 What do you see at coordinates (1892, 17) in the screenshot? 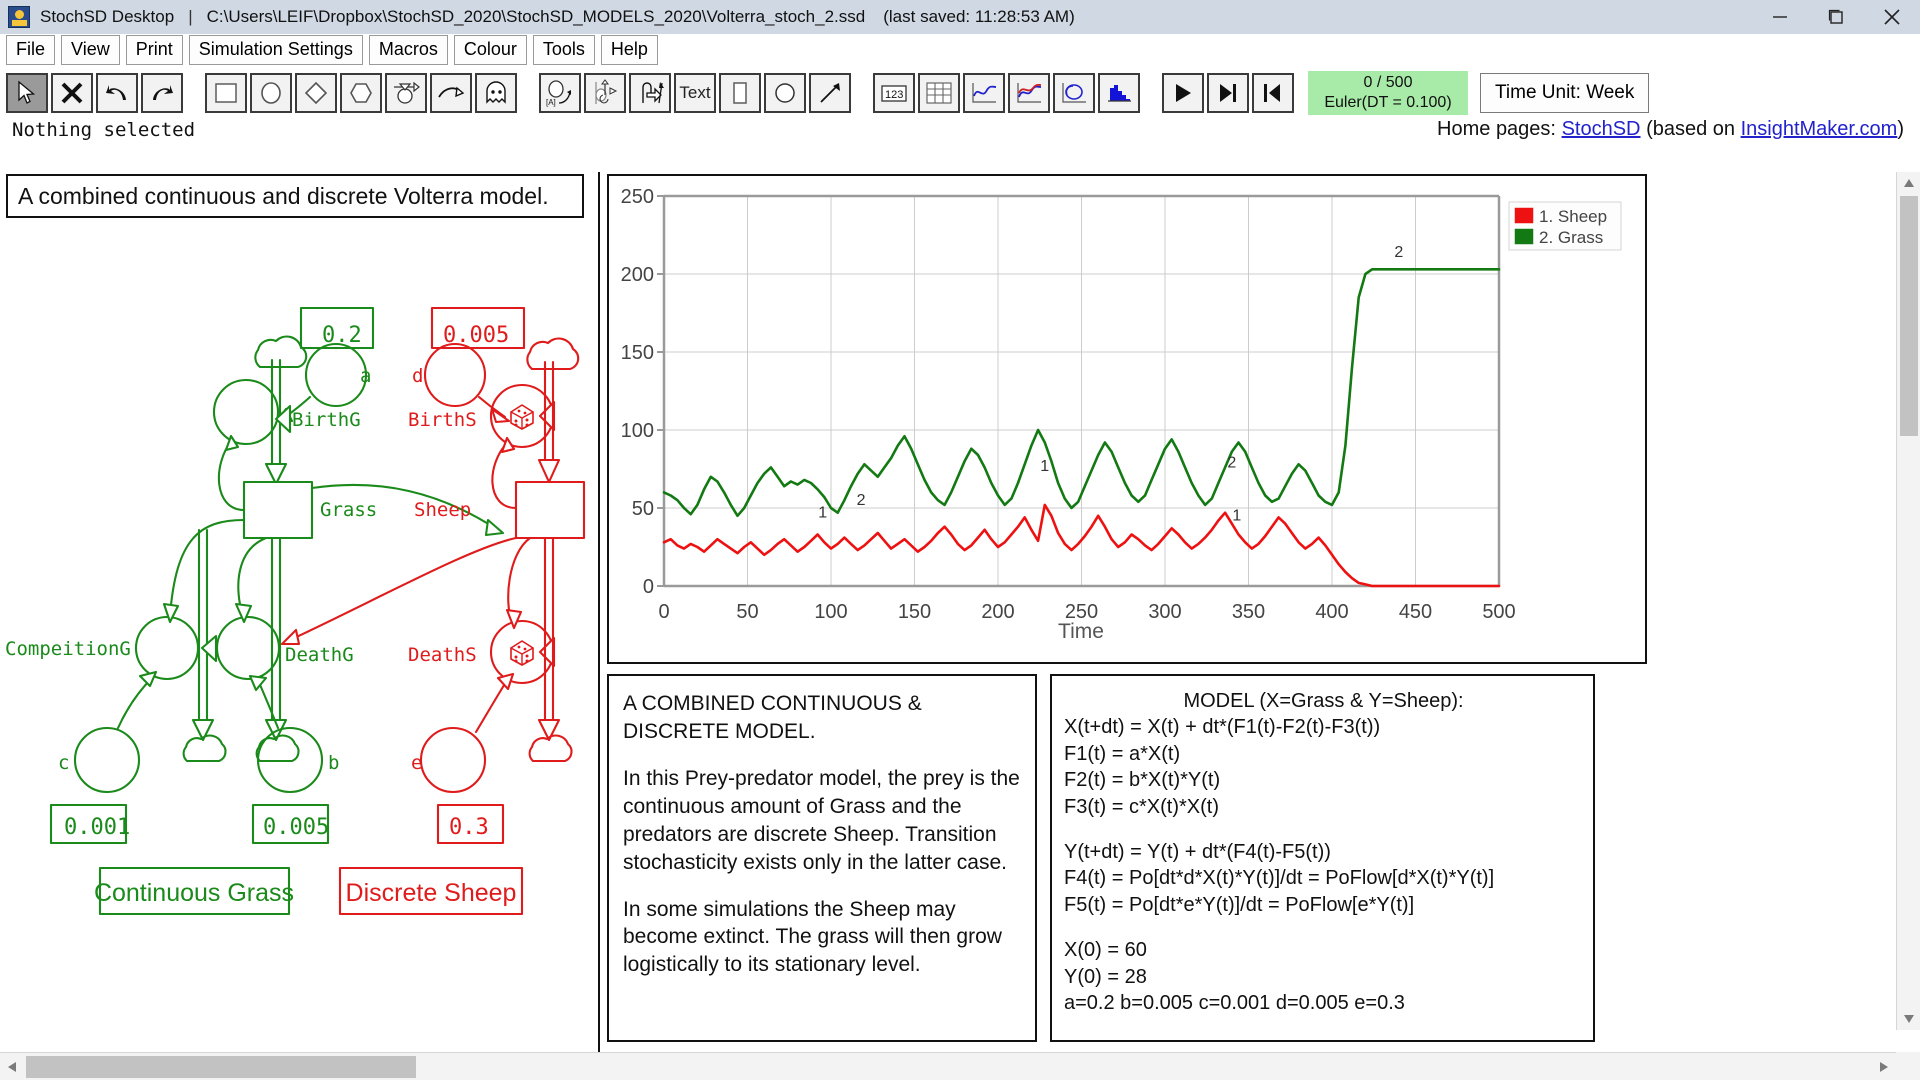
I see `close-icon` at bounding box center [1892, 17].